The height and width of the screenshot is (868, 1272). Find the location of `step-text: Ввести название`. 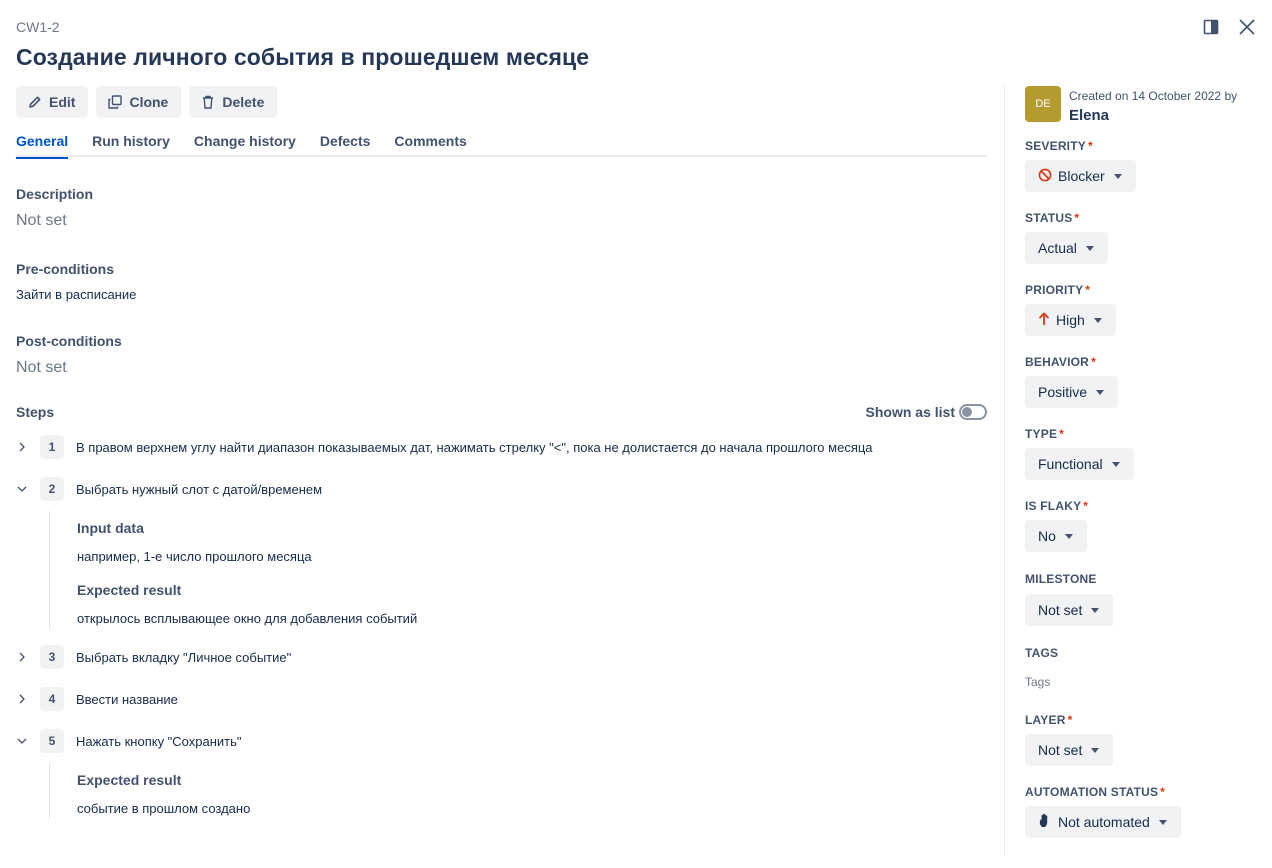

step-text: Ввести название is located at coordinates (127, 699).